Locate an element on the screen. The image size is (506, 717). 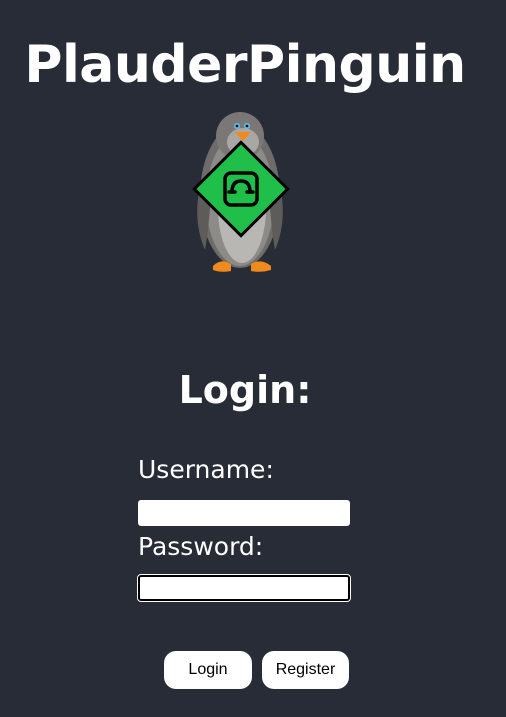
username-label: Username: is located at coordinates (206, 469).